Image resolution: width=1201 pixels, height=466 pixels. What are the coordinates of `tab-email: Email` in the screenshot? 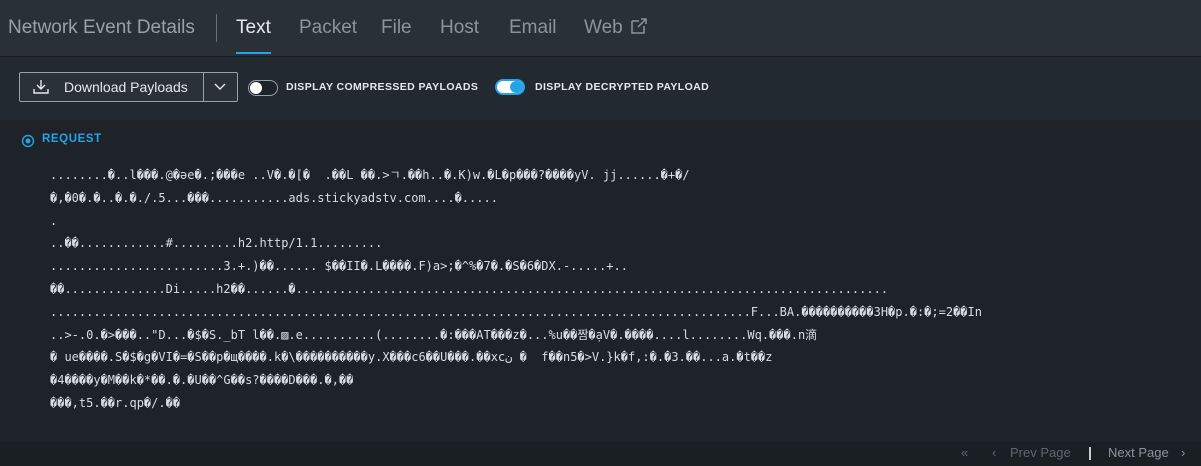 It's located at (533, 28).